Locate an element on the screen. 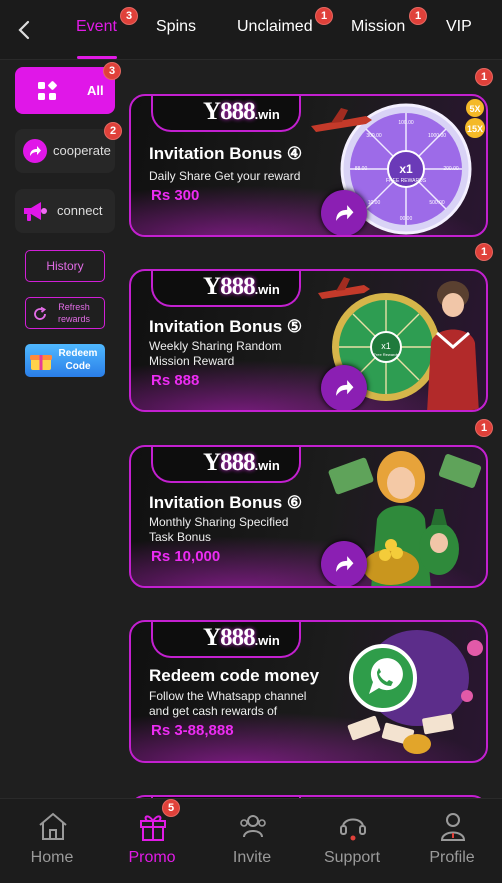  megaphone-icon is located at coordinates (35, 211).